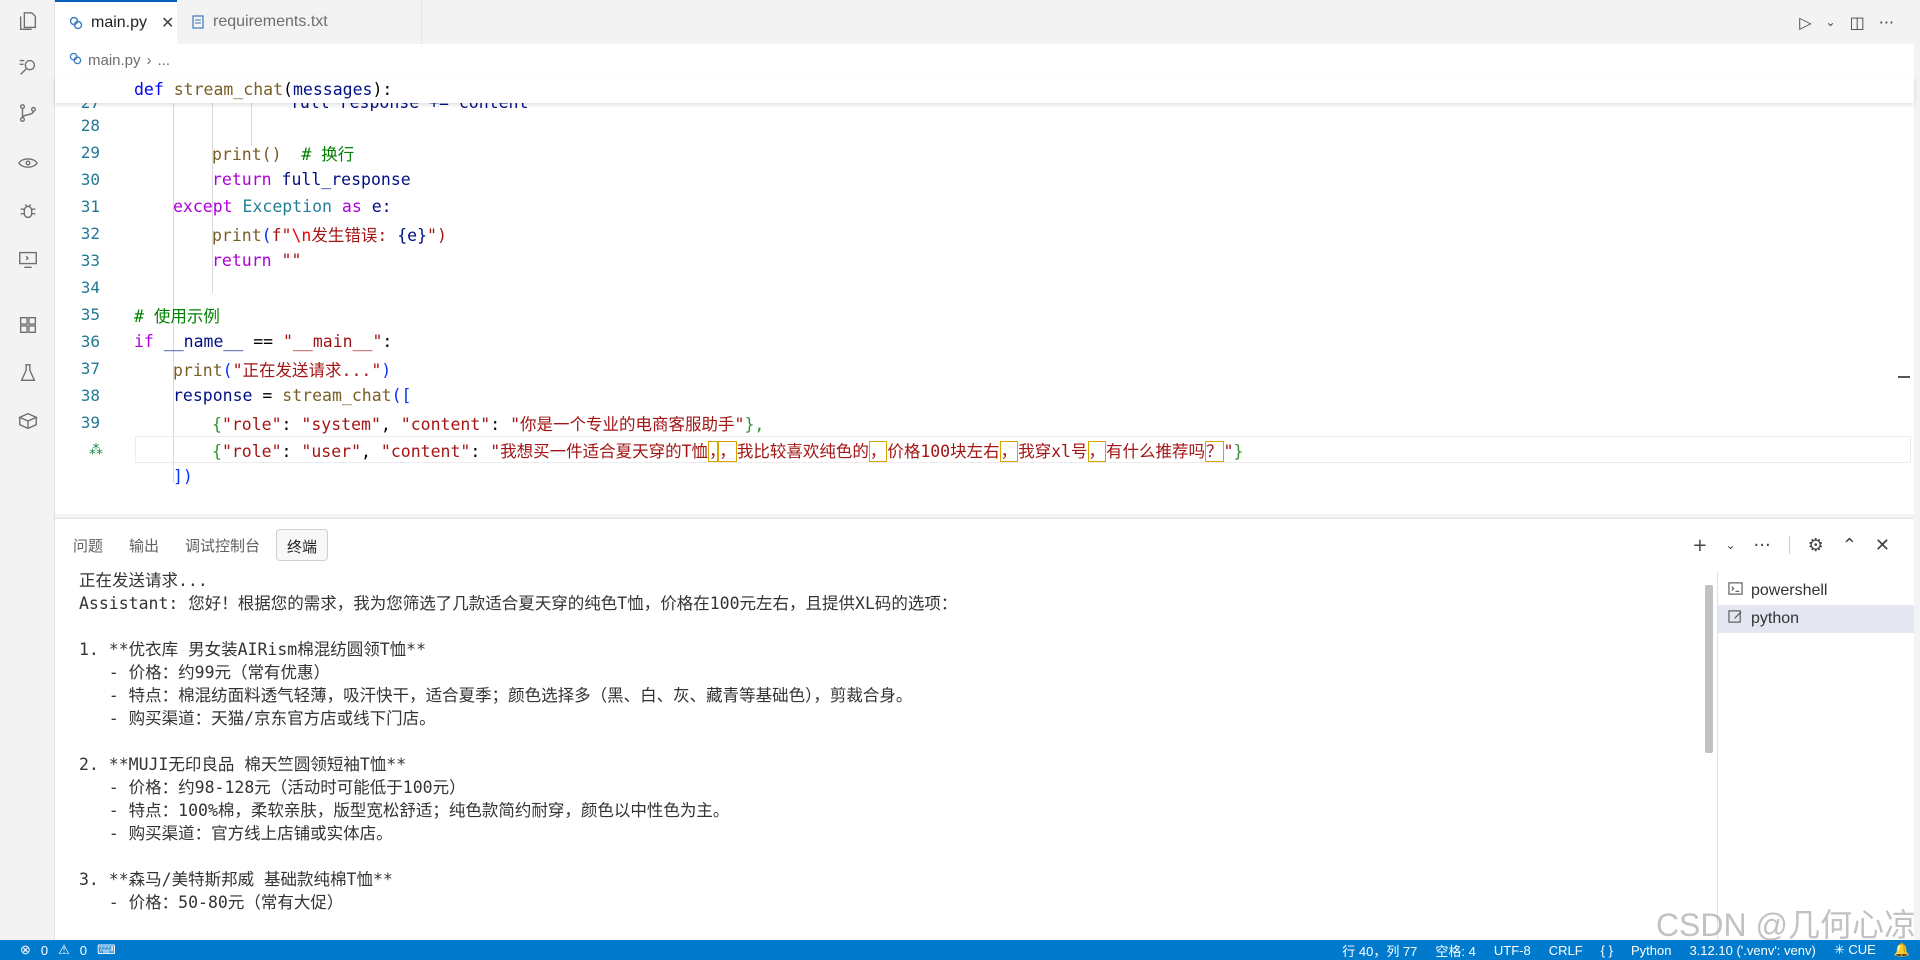 Image resolution: width=1920 pixels, height=960 pixels. What do you see at coordinates (984, 287) in the screenshot?
I see `code-line-34: 34` at bounding box center [984, 287].